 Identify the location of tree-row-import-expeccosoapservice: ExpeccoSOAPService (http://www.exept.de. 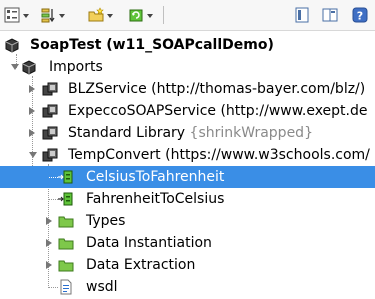
(187, 111).